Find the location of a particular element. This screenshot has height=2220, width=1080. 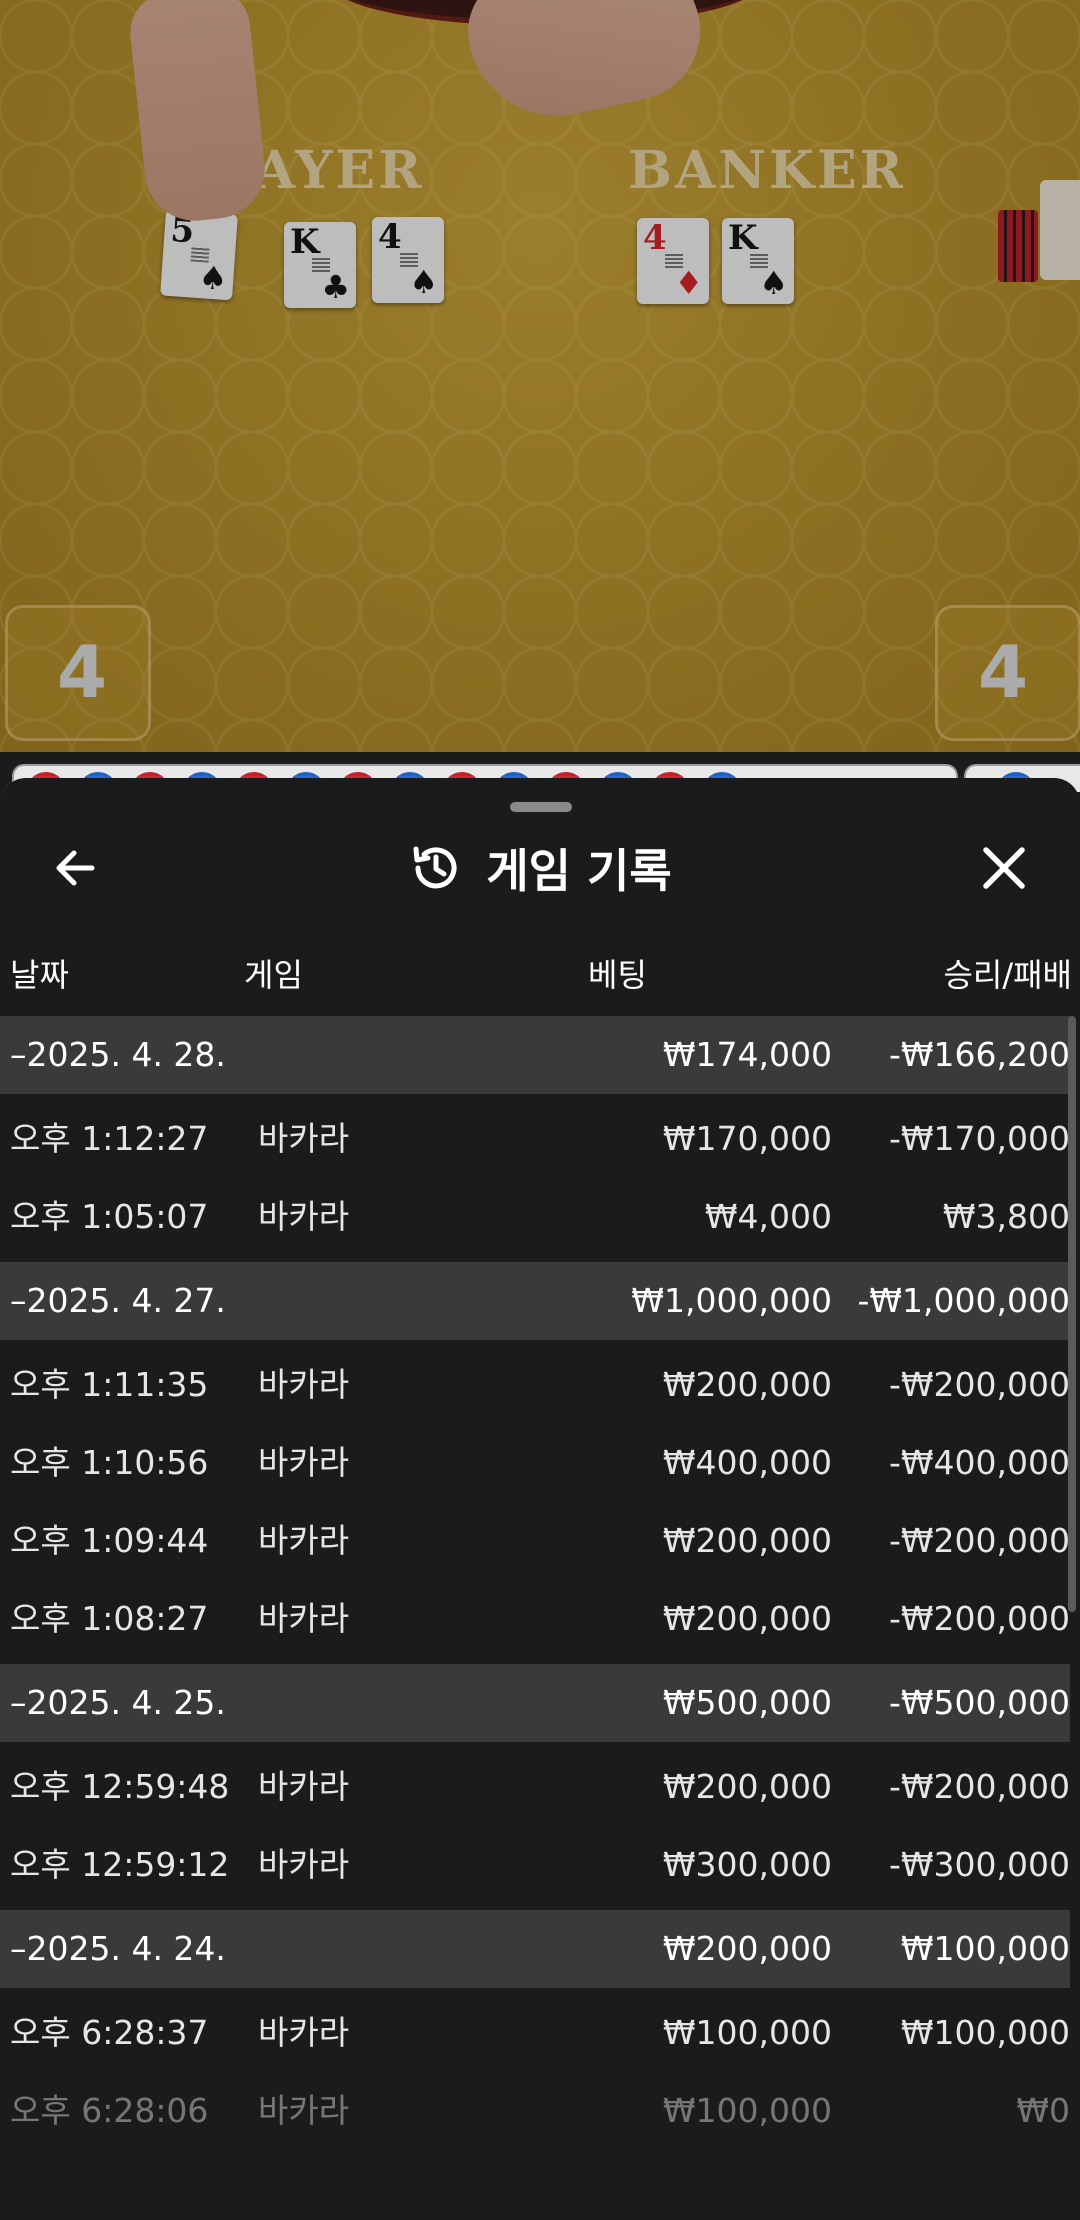

sheet-header: 게임 기록 is located at coordinates (540, 868).